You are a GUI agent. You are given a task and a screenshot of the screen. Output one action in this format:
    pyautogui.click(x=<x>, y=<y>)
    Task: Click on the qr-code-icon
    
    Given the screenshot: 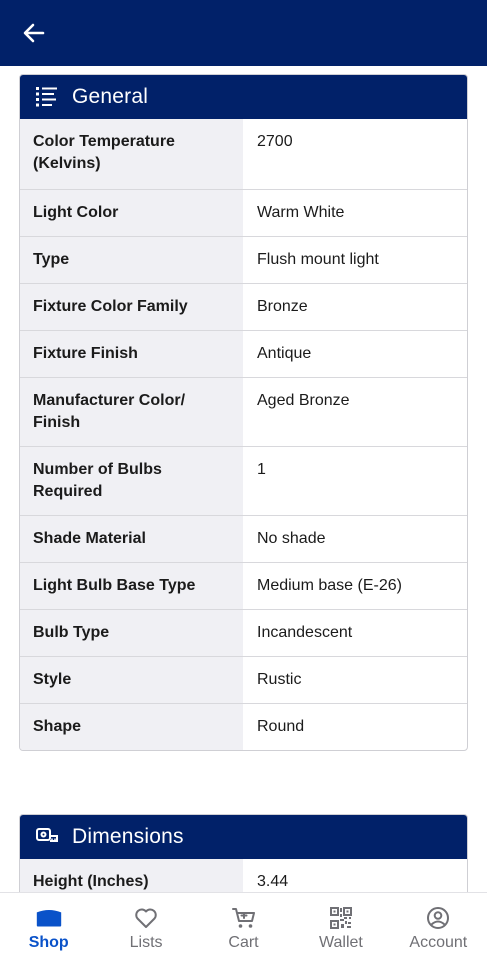 What is the action you would take?
    pyautogui.click(x=341, y=918)
    